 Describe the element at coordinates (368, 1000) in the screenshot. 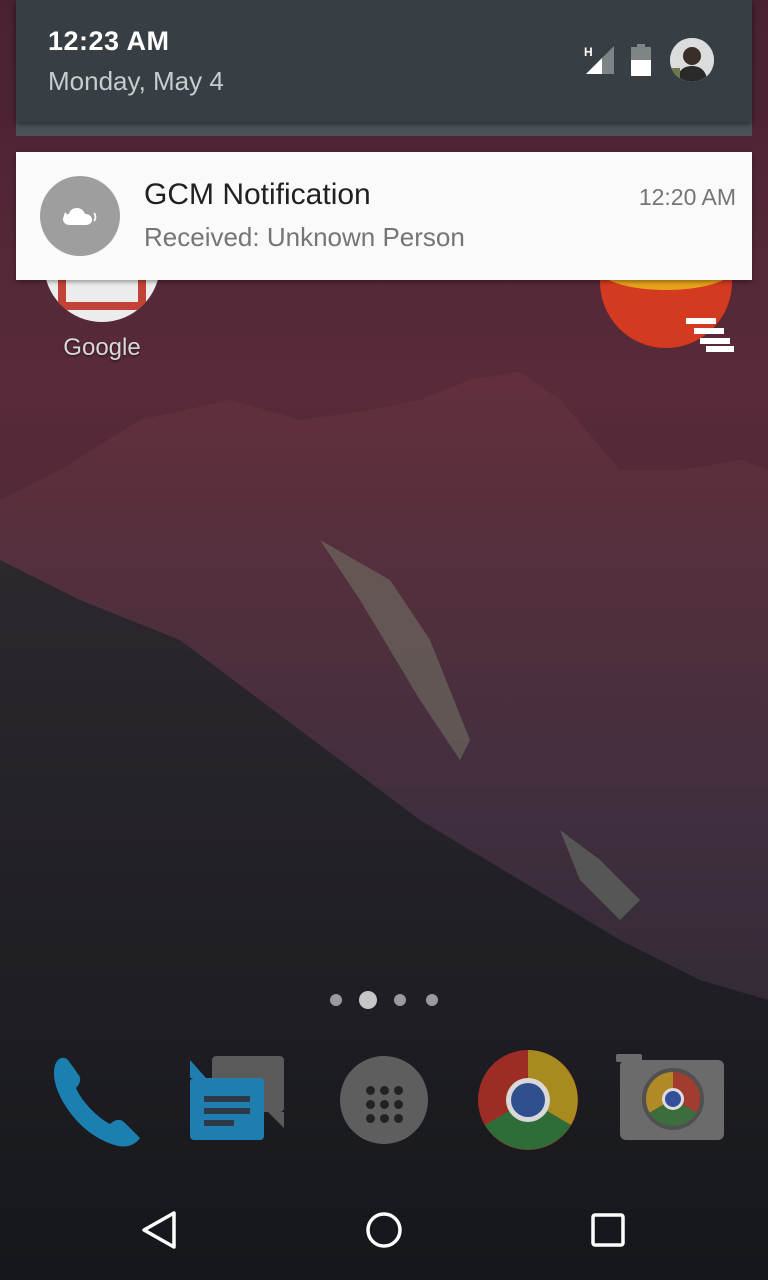

I see `page-dot-active` at that location.